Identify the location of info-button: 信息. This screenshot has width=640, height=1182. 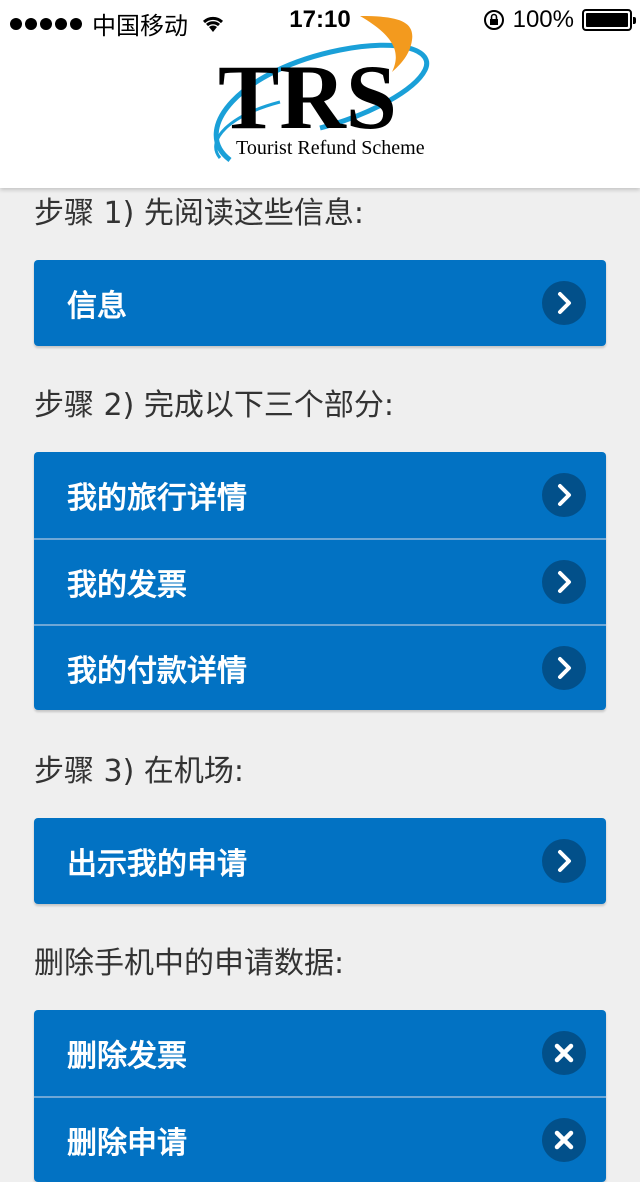
(320, 303).